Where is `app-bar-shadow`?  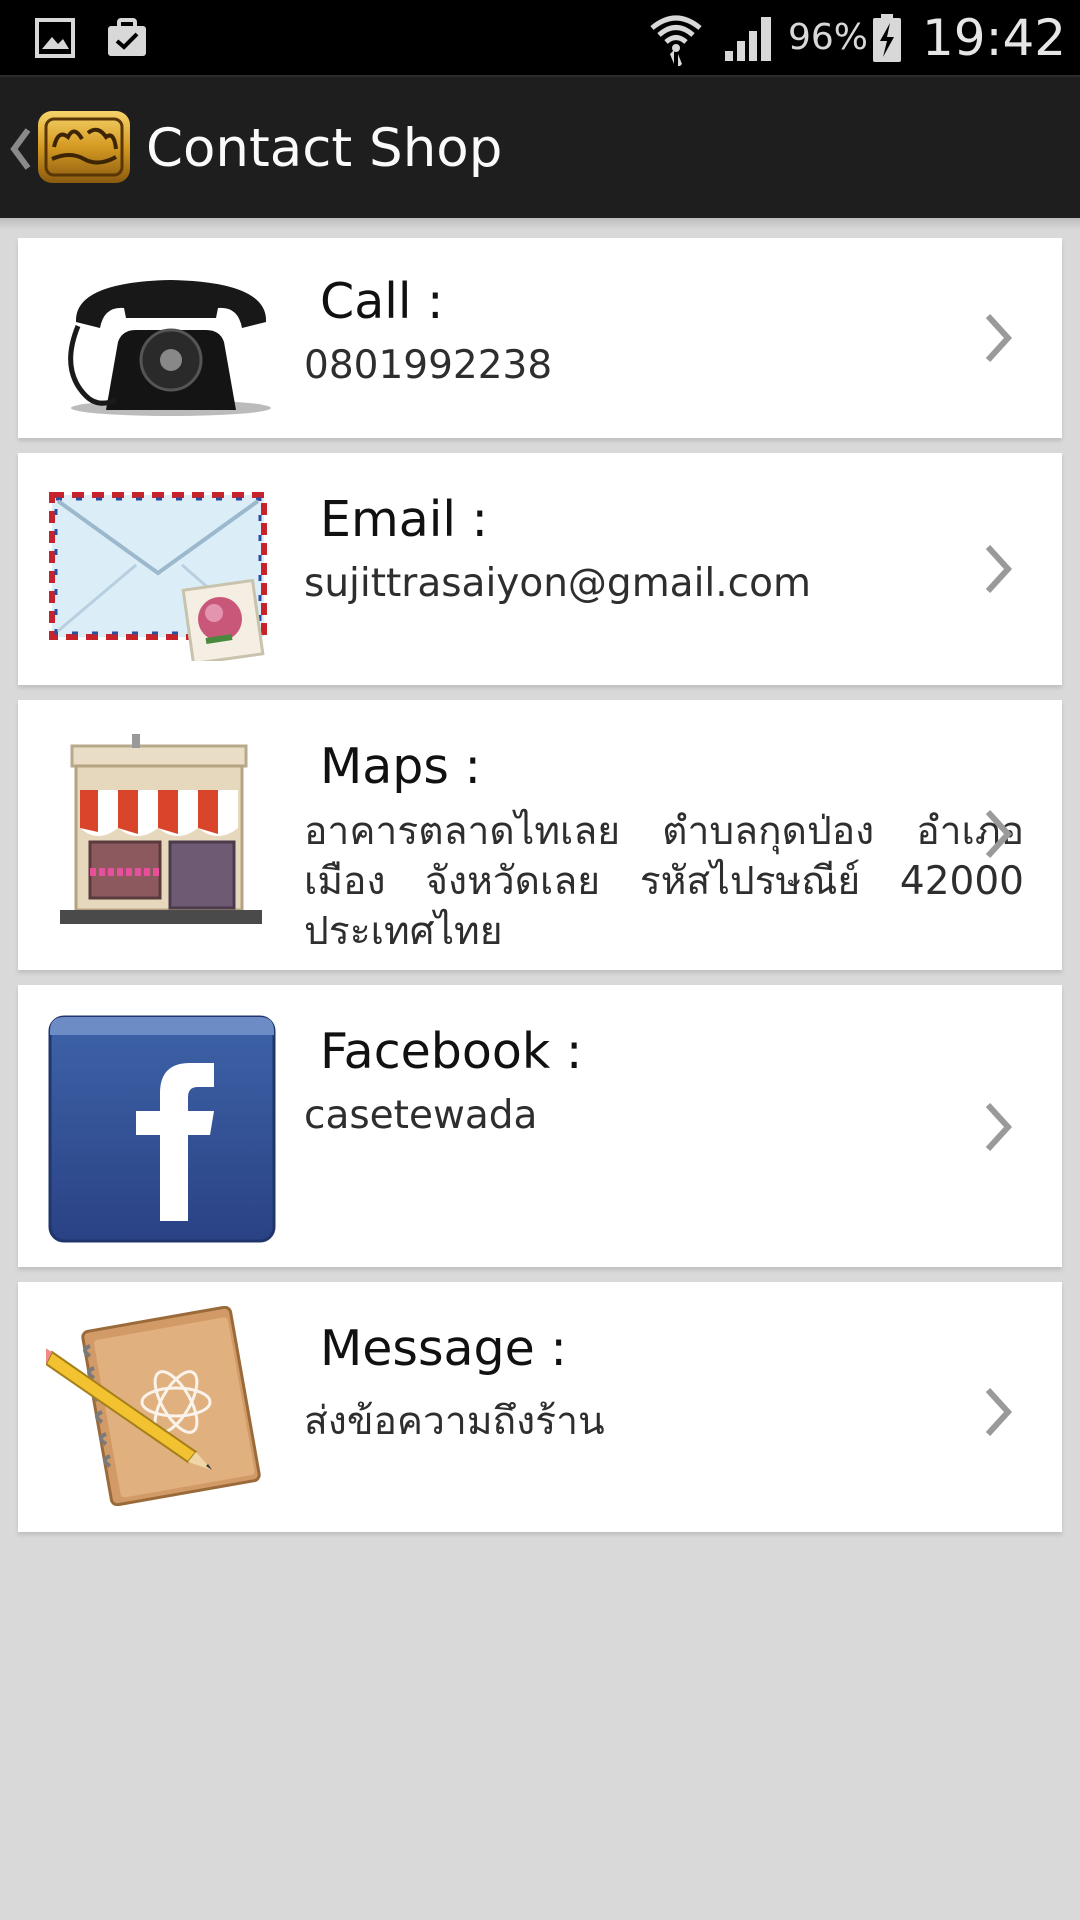
app-bar-shadow is located at coordinates (540, 224).